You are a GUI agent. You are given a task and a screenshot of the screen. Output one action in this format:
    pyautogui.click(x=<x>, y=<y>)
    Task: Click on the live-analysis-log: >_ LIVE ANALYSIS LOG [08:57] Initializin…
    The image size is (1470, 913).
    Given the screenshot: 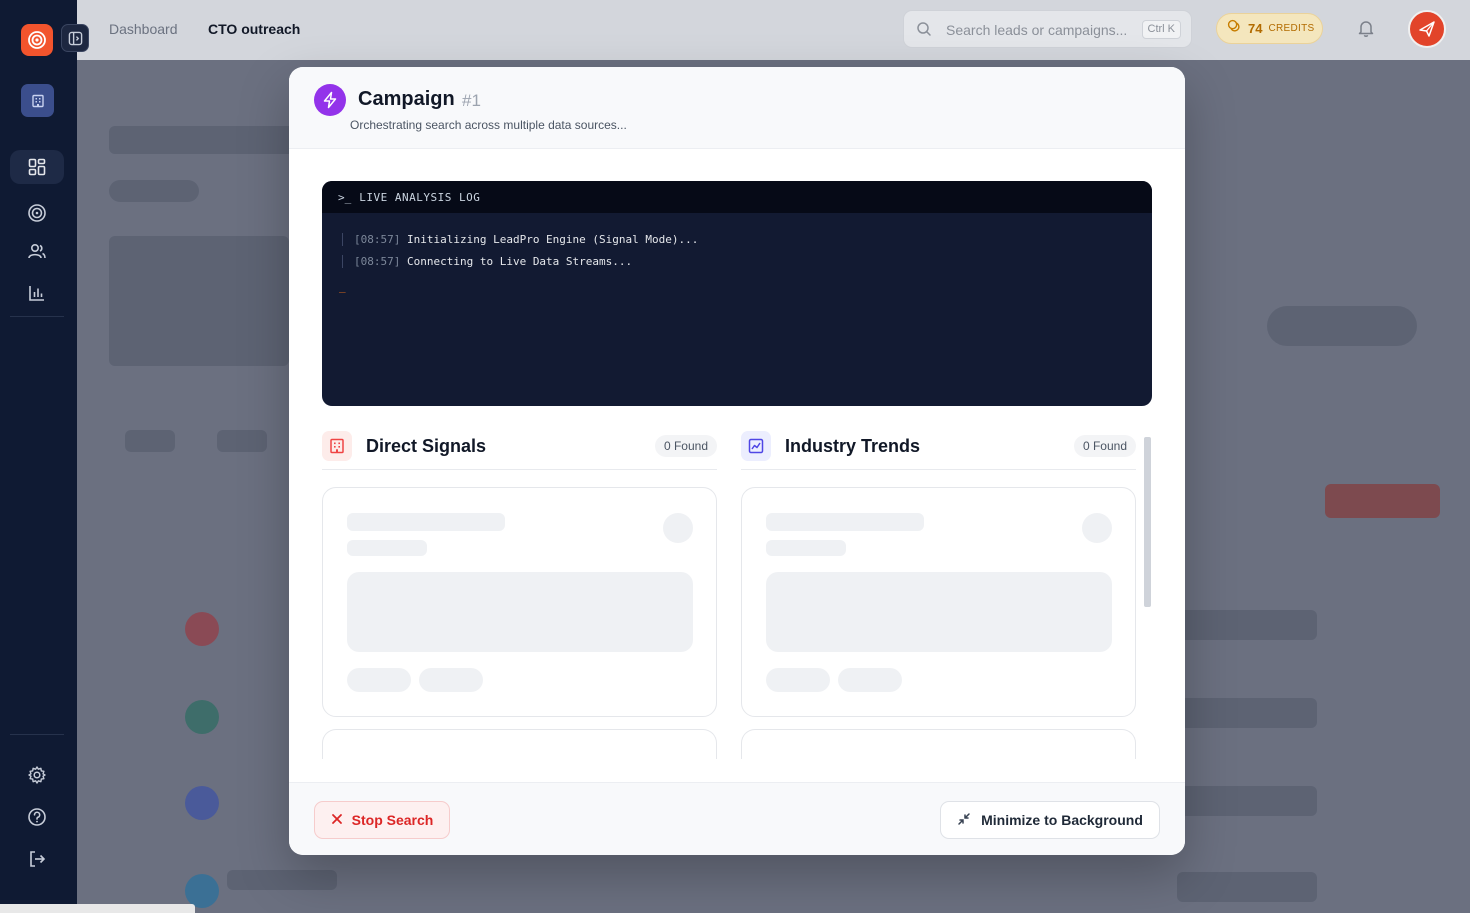 What is the action you would take?
    pyautogui.click(x=737, y=293)
    